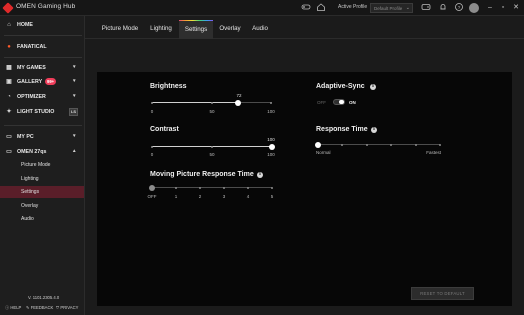 The image size is (524, 315). What do you see at coordinates (340, 86) in the screenshot?
I see `adaptive-sync-title: Adaptive-Sync` at bounding box center [340, 86].